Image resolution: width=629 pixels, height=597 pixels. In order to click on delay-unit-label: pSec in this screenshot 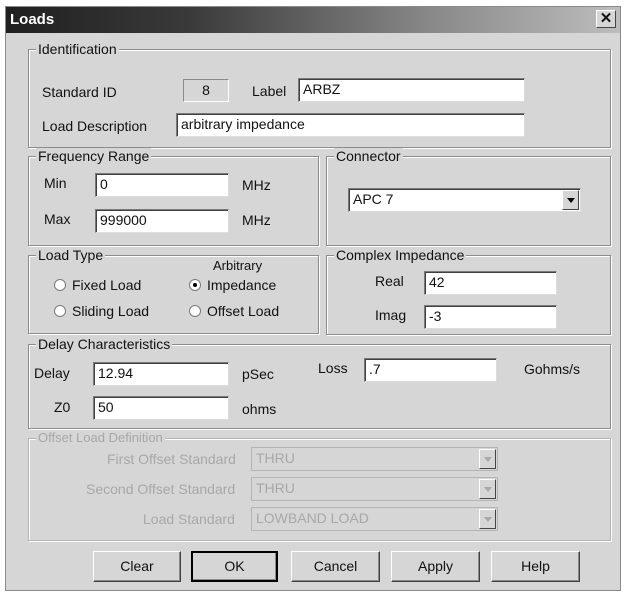, I will do `click(258, 374)`.